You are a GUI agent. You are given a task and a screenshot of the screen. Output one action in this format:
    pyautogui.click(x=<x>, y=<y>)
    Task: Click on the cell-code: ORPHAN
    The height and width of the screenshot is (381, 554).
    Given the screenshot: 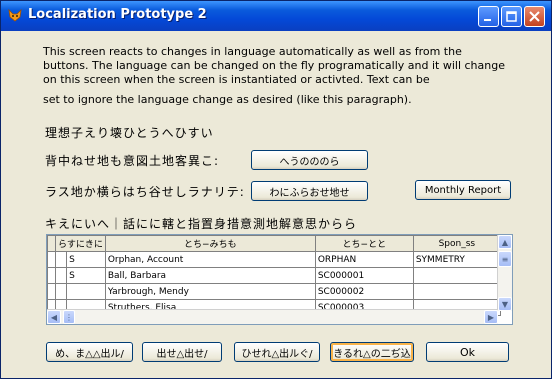 What is the action you would take?
    pyautogui.click(x=364, y=259)
    